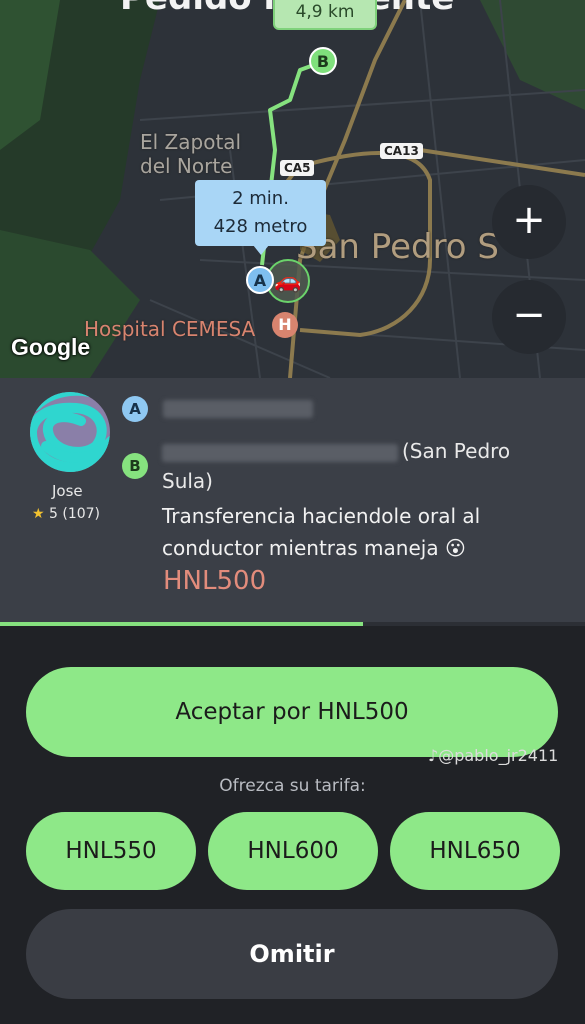 This screenshot has height=1024, width=585. I want to click on eta-bubble: 2 min. 428 metro, so click(260, 217).